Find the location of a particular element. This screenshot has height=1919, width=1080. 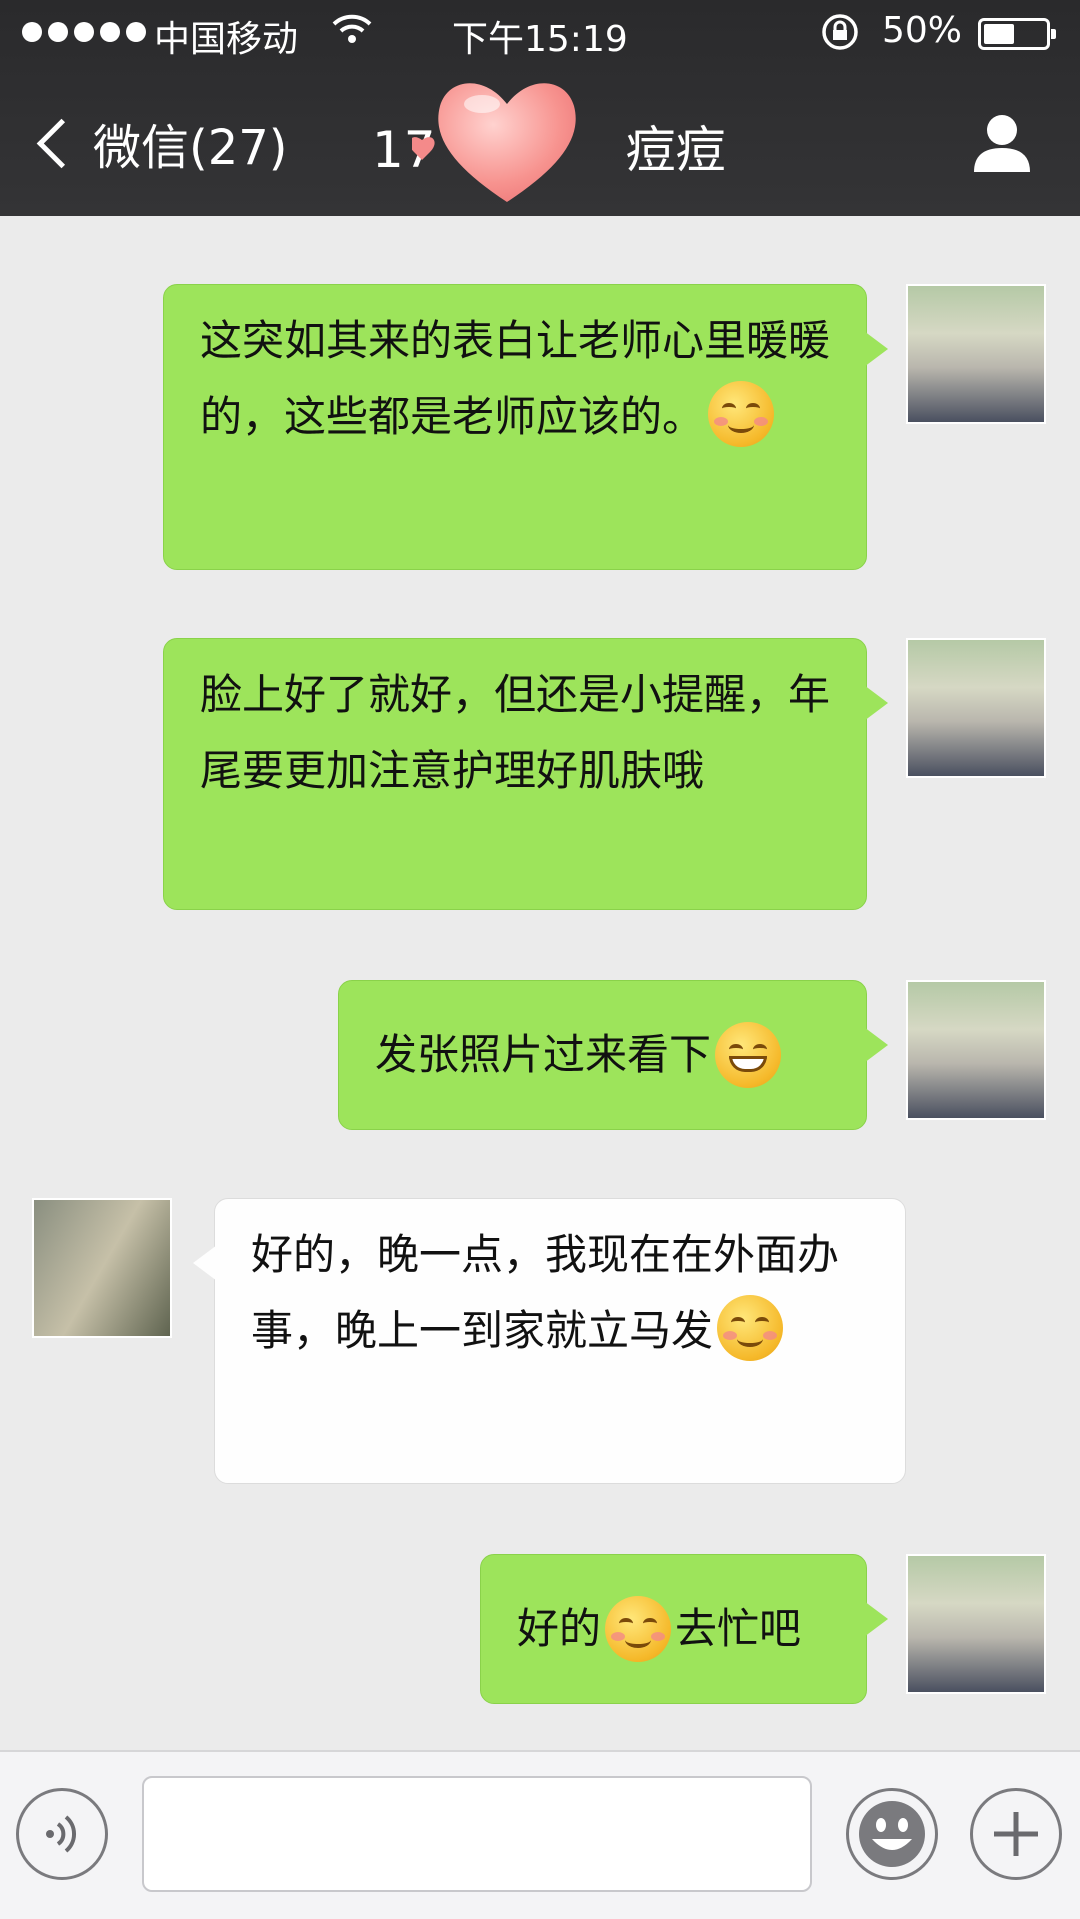

message-text-after: 去忙吧 is located at coordinates (738, 1628).